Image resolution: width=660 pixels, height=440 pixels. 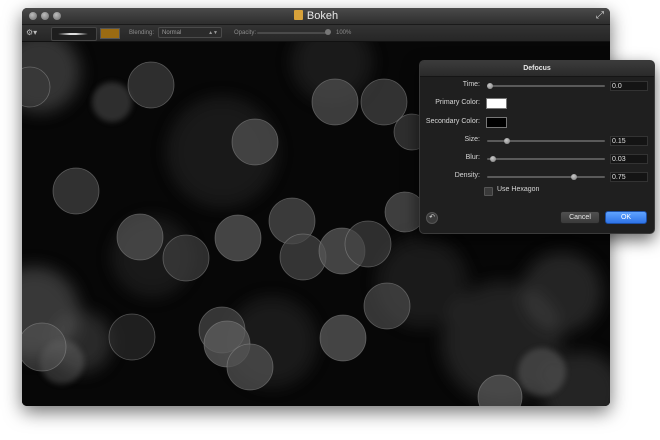 I want to click on brush-preview-button, so click(x=74, y=34).